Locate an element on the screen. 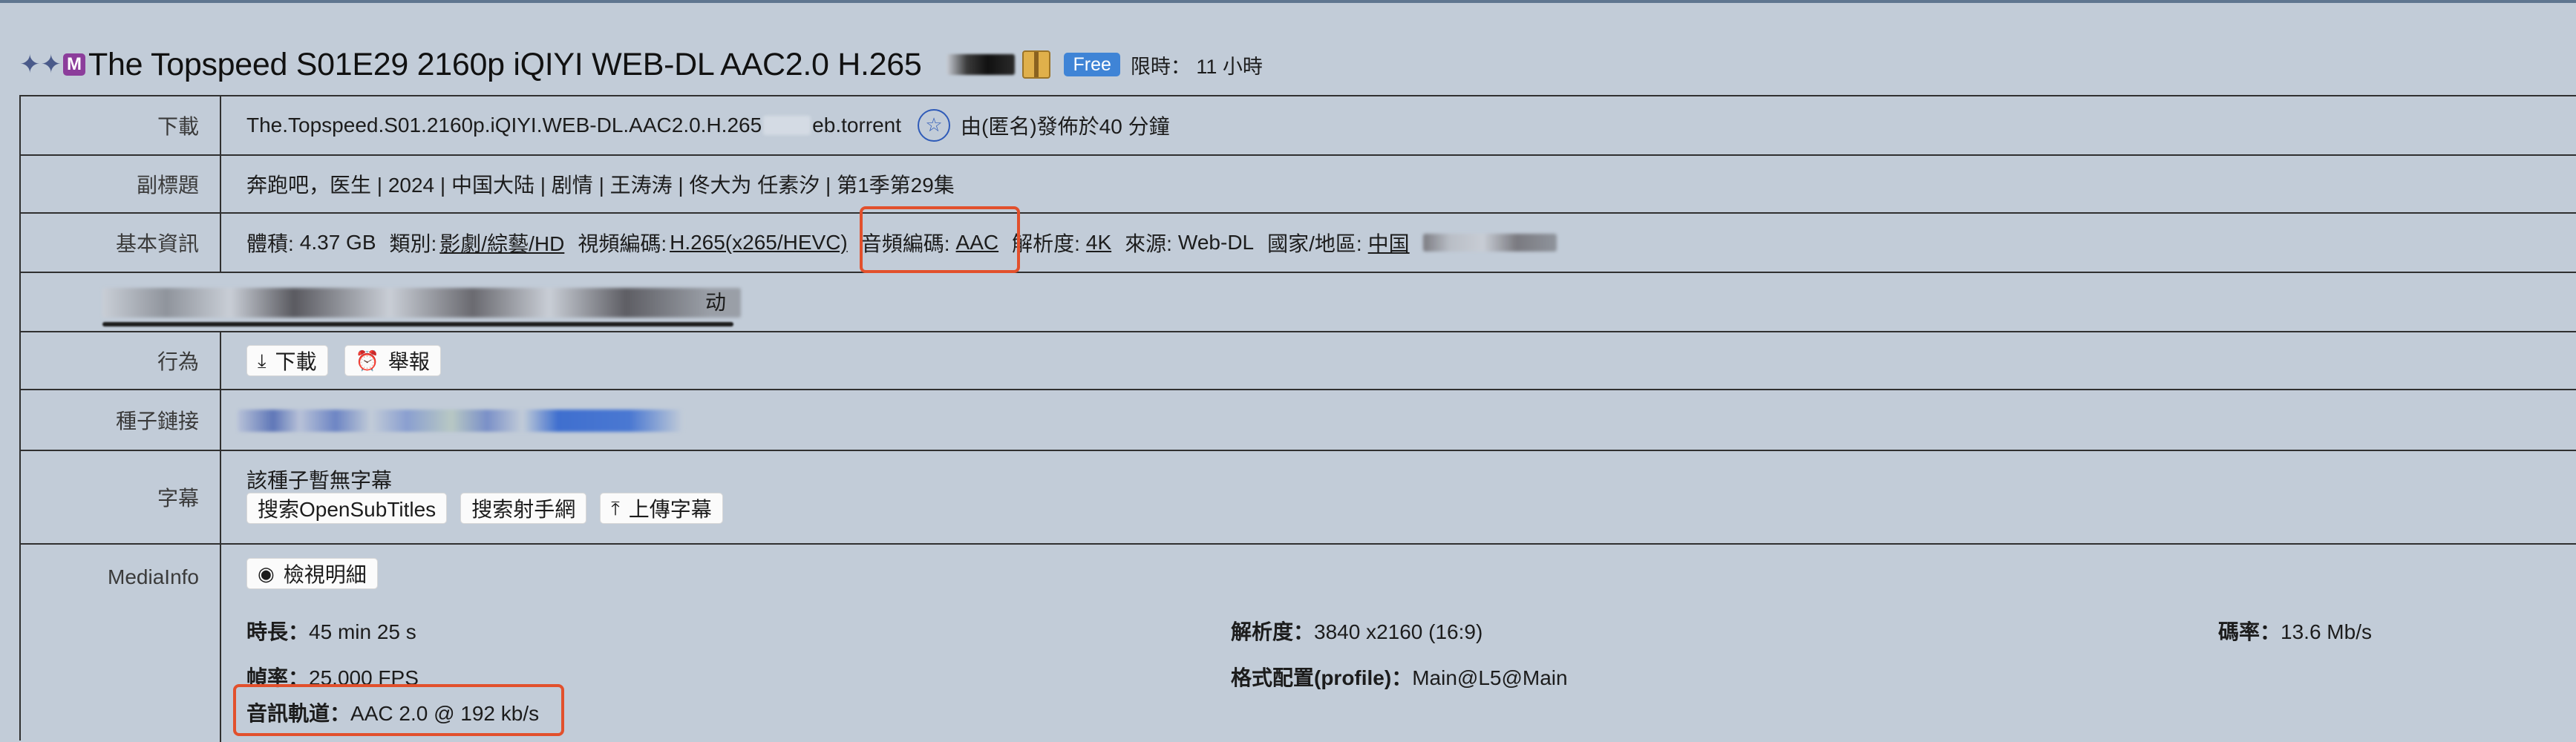 The height and width of the screenshot is (742, 2576). video-codec-label: 視頻編碼: is located at coordinates (622, 243).